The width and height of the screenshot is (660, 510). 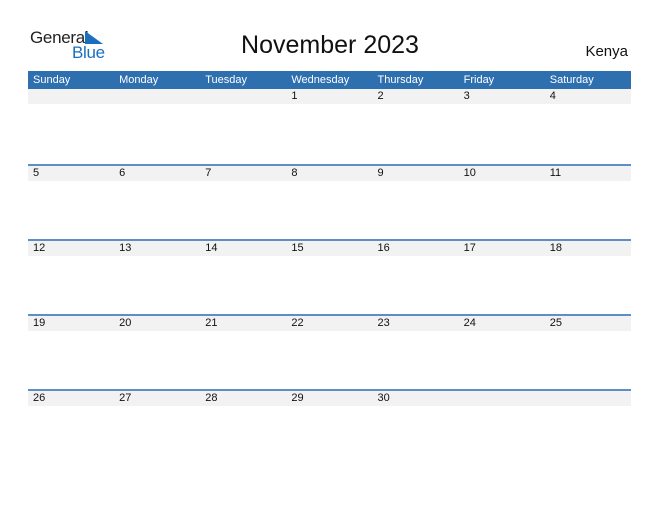 I want to click on date-number-strip: 12 13 14 15 16 17 18, so click(x=329, y=248).